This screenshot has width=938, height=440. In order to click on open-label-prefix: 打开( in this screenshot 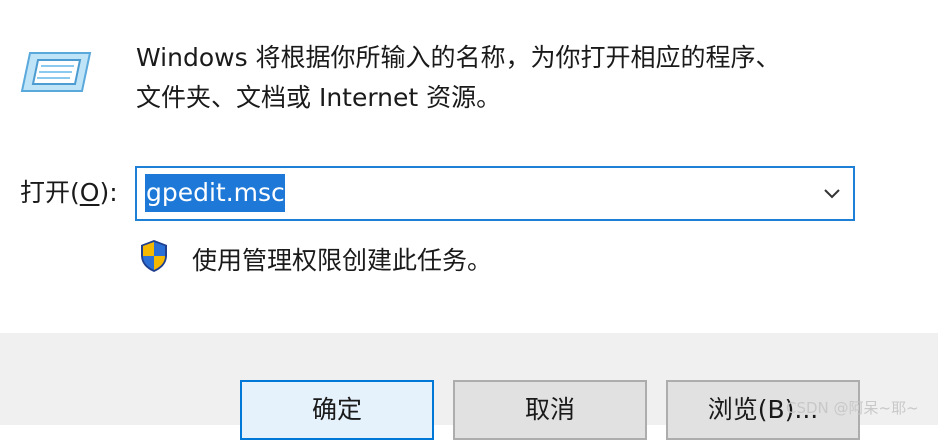, I will do `click(50, 192)`.